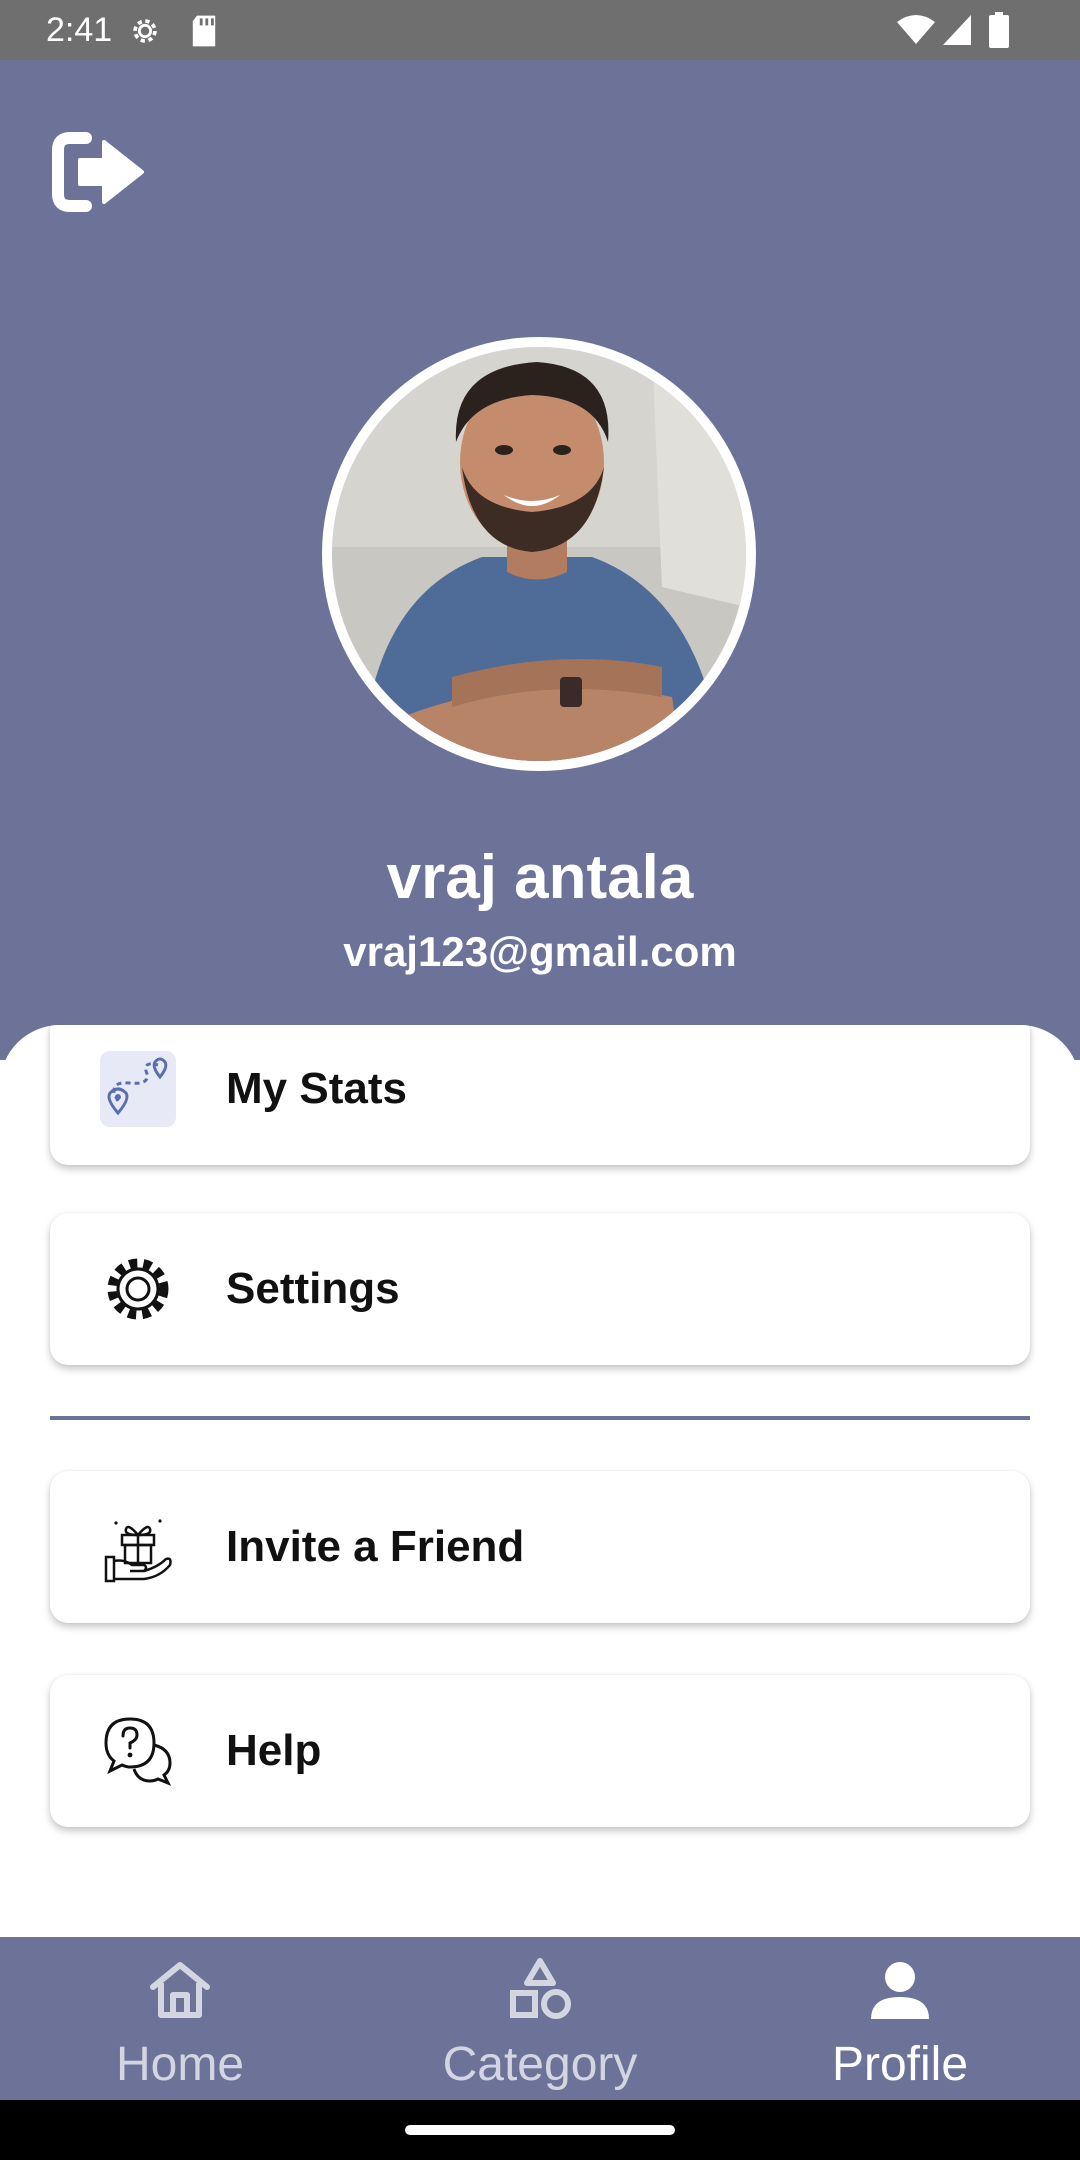 This screenshot has height=2160, width=1080. Describe the element at coordinates (957, 30) in the screenshot. I see `cell-signal-icon` at that location.